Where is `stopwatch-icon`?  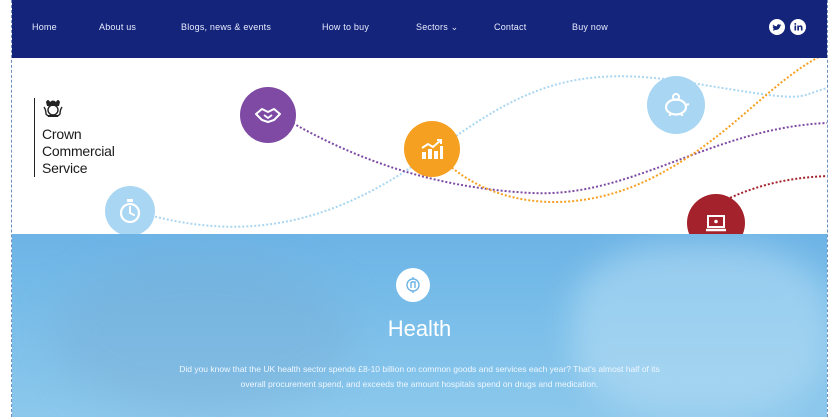
stopwatch-icon is located at coordinates (130, 210).